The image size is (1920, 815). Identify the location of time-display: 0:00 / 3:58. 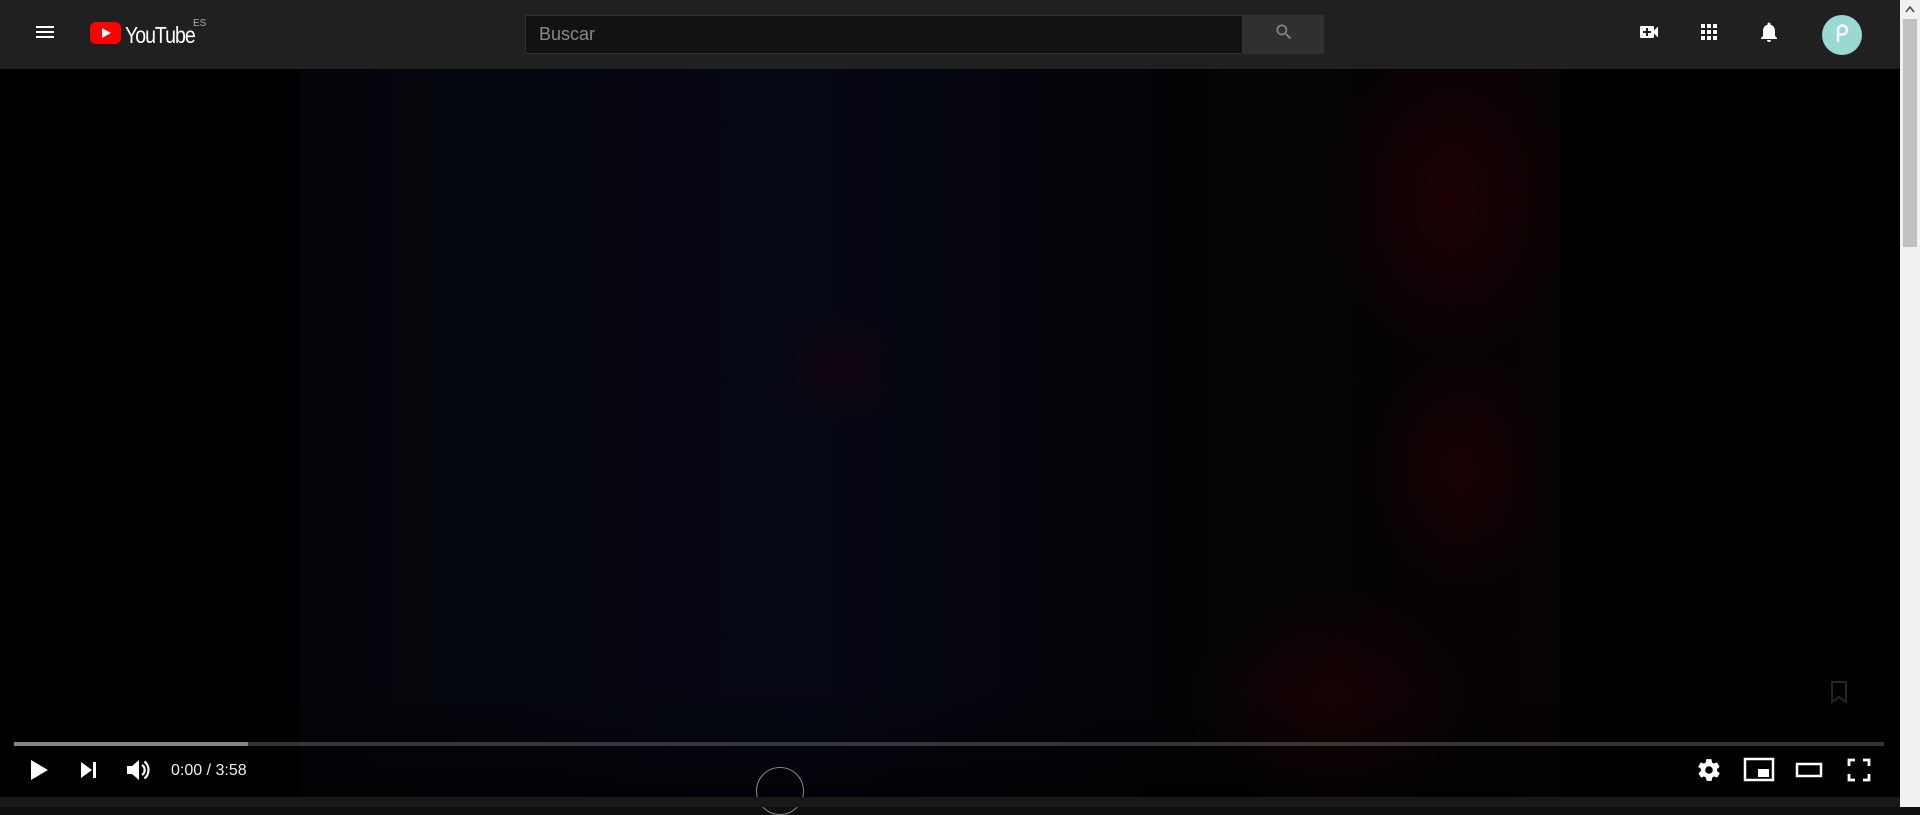
(209, 770).